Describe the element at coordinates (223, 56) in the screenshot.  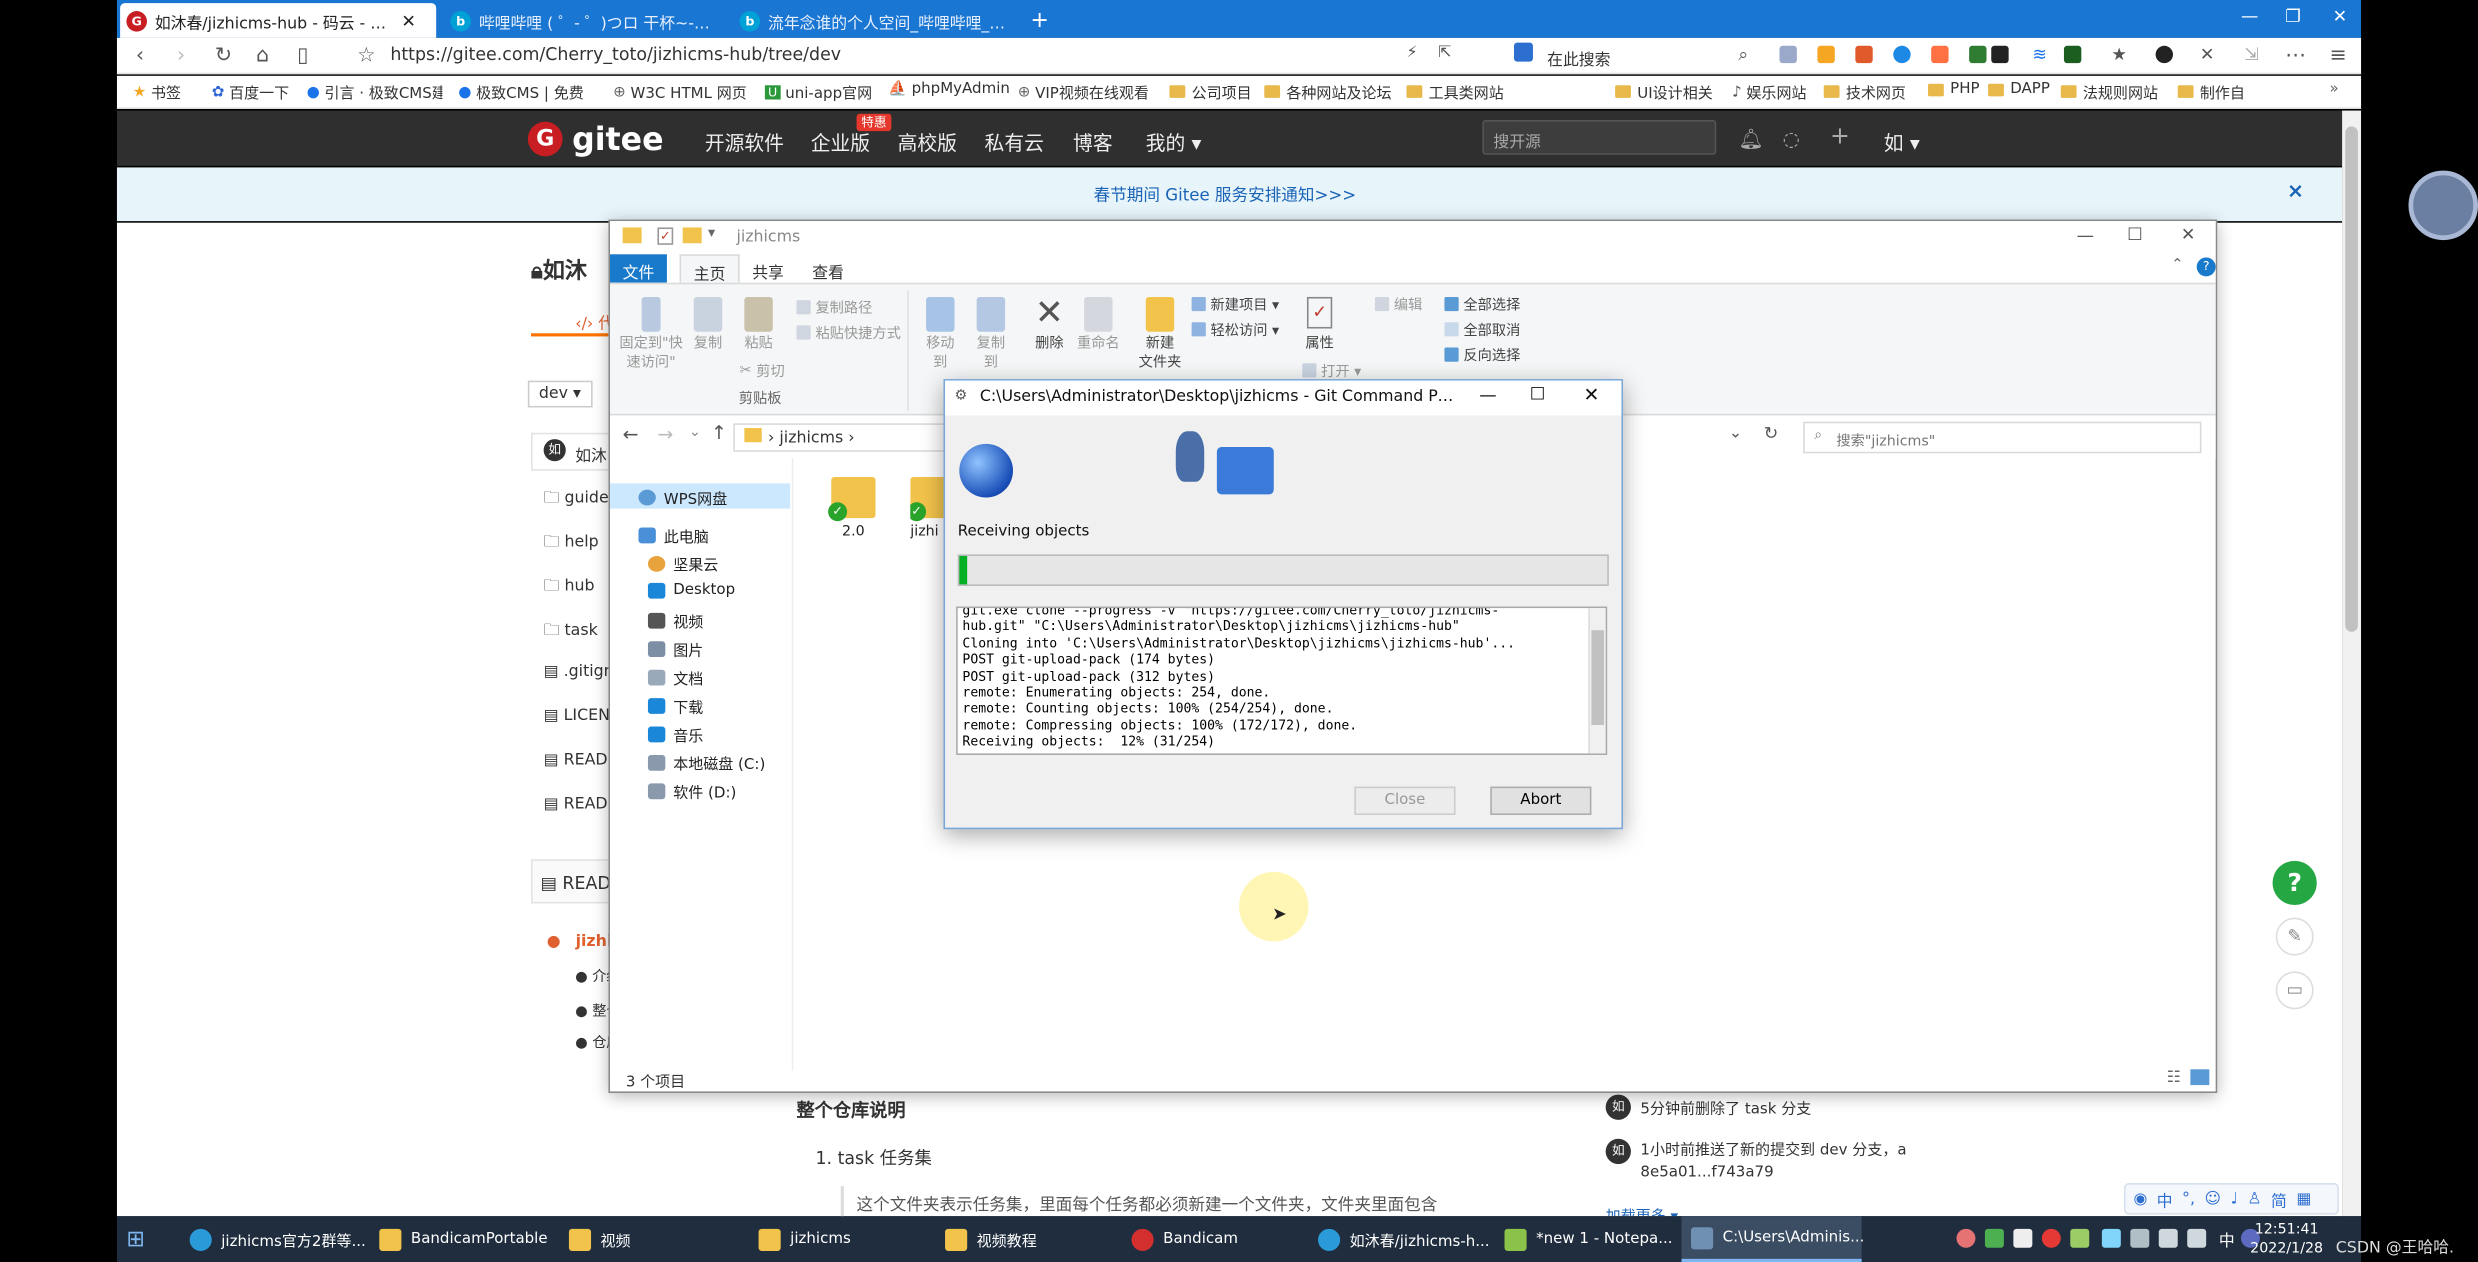
I see `reload-icon: ↻` at that location.